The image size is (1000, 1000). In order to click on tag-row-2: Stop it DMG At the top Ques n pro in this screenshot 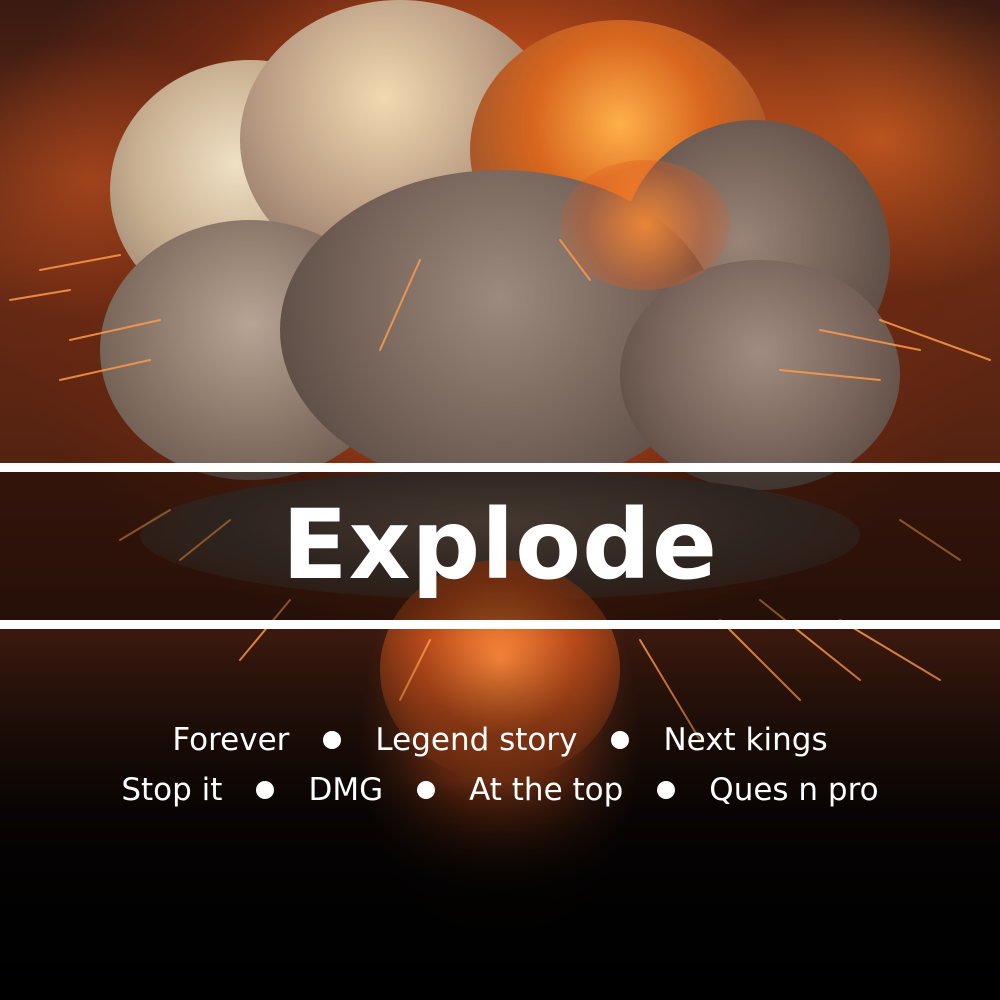, I will do `click(500, 790)`.